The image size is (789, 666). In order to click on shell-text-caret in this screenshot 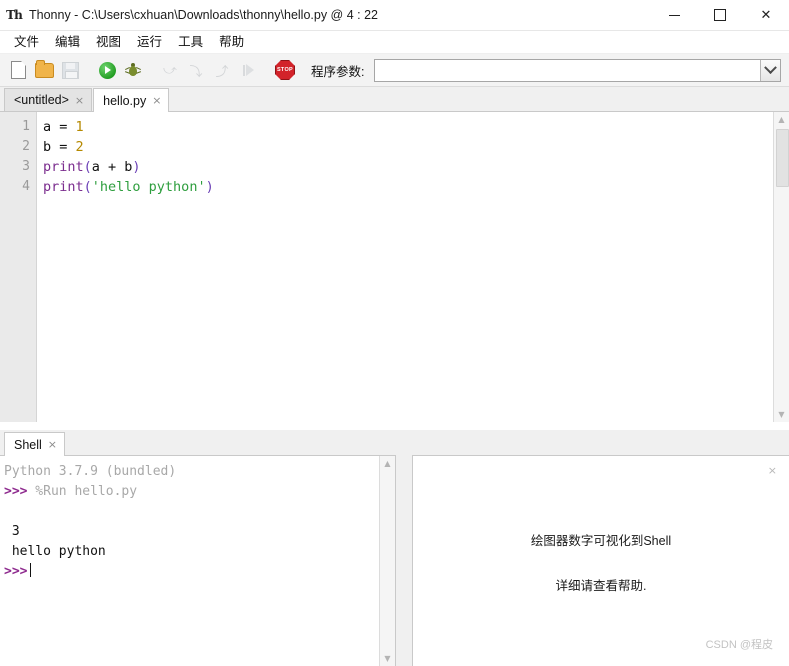, I will do `click(31, 570)`.